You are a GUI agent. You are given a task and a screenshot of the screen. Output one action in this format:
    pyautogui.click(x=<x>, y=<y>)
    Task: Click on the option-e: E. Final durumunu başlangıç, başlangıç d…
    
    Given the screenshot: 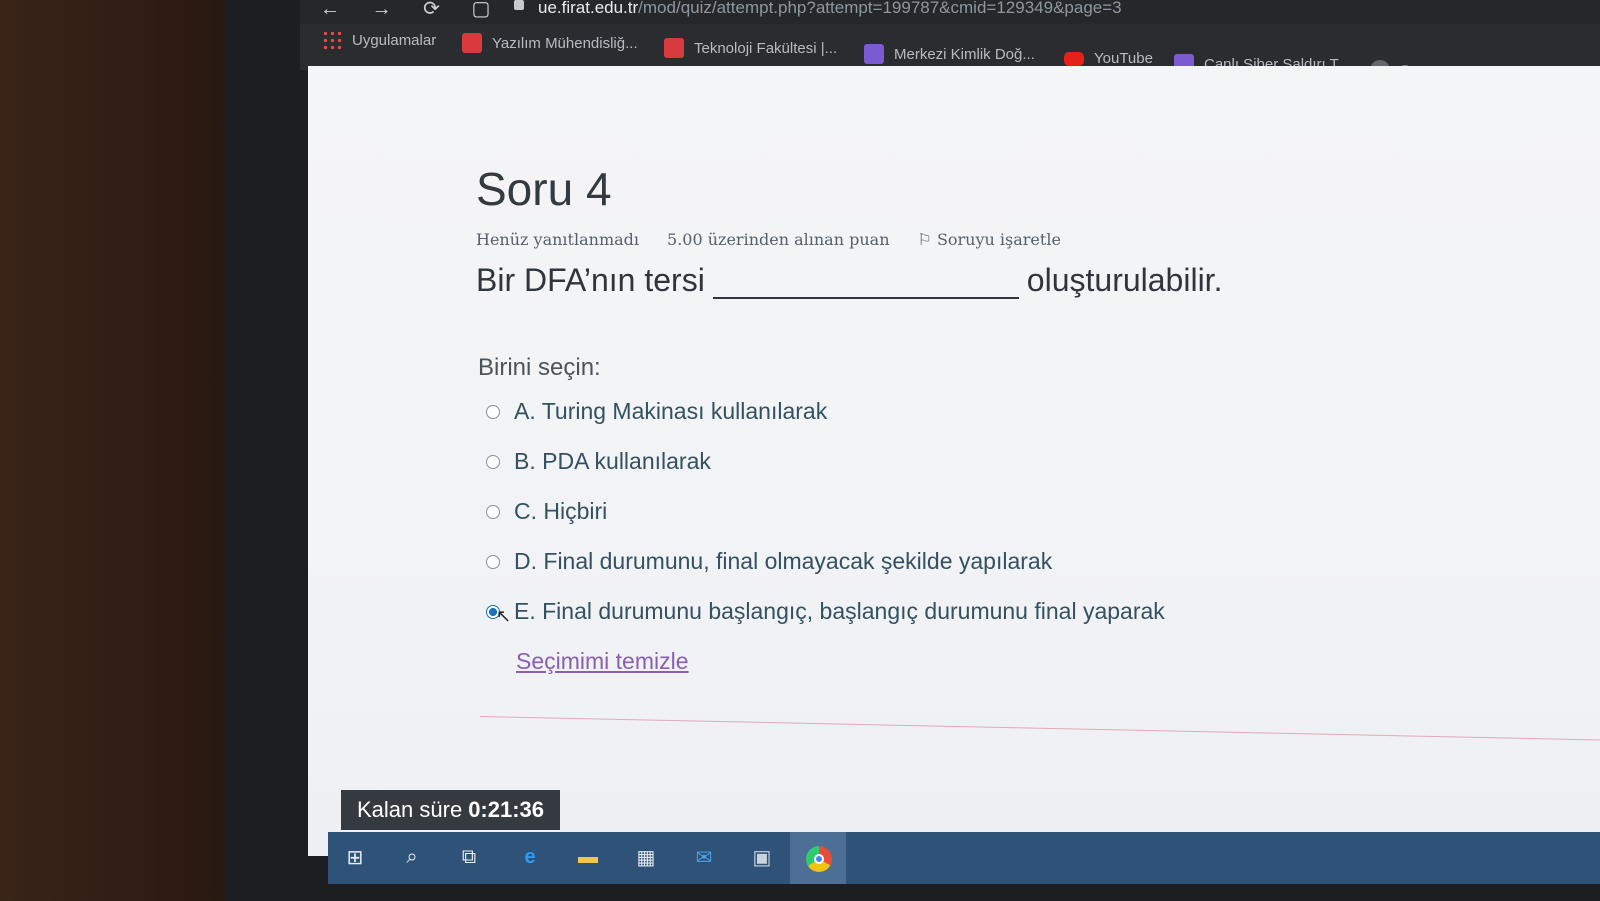 What is the action you would take?
    pyautogui.click(x=825, y=611)
    